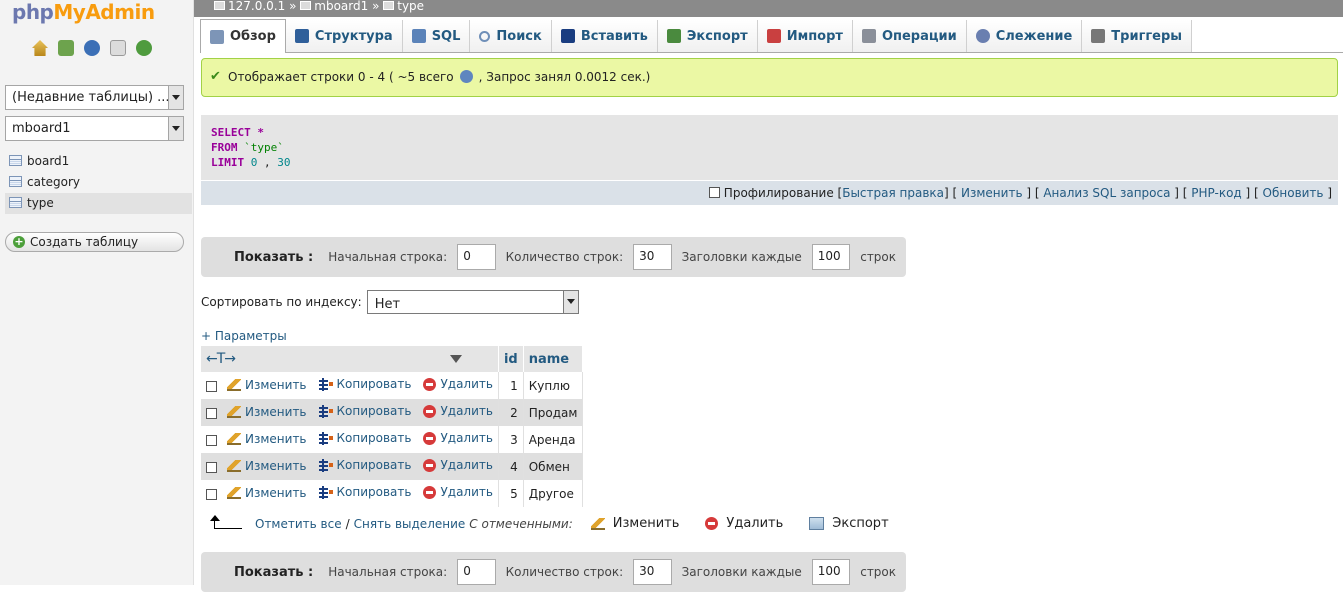 The image size is (1343, 592). What do you see at coordinates (511, 36) in the screenshot?
I see `tab-search: Поиск` at bounding box center [511, 36].